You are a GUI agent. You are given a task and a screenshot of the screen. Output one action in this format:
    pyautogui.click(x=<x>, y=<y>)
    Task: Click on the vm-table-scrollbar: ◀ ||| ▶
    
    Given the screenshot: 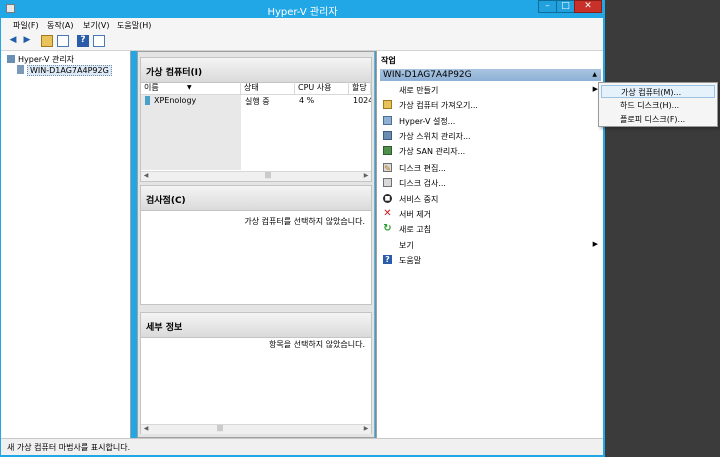 What is the action you would take?
    pyautogui.click(x=256, y=176)
    